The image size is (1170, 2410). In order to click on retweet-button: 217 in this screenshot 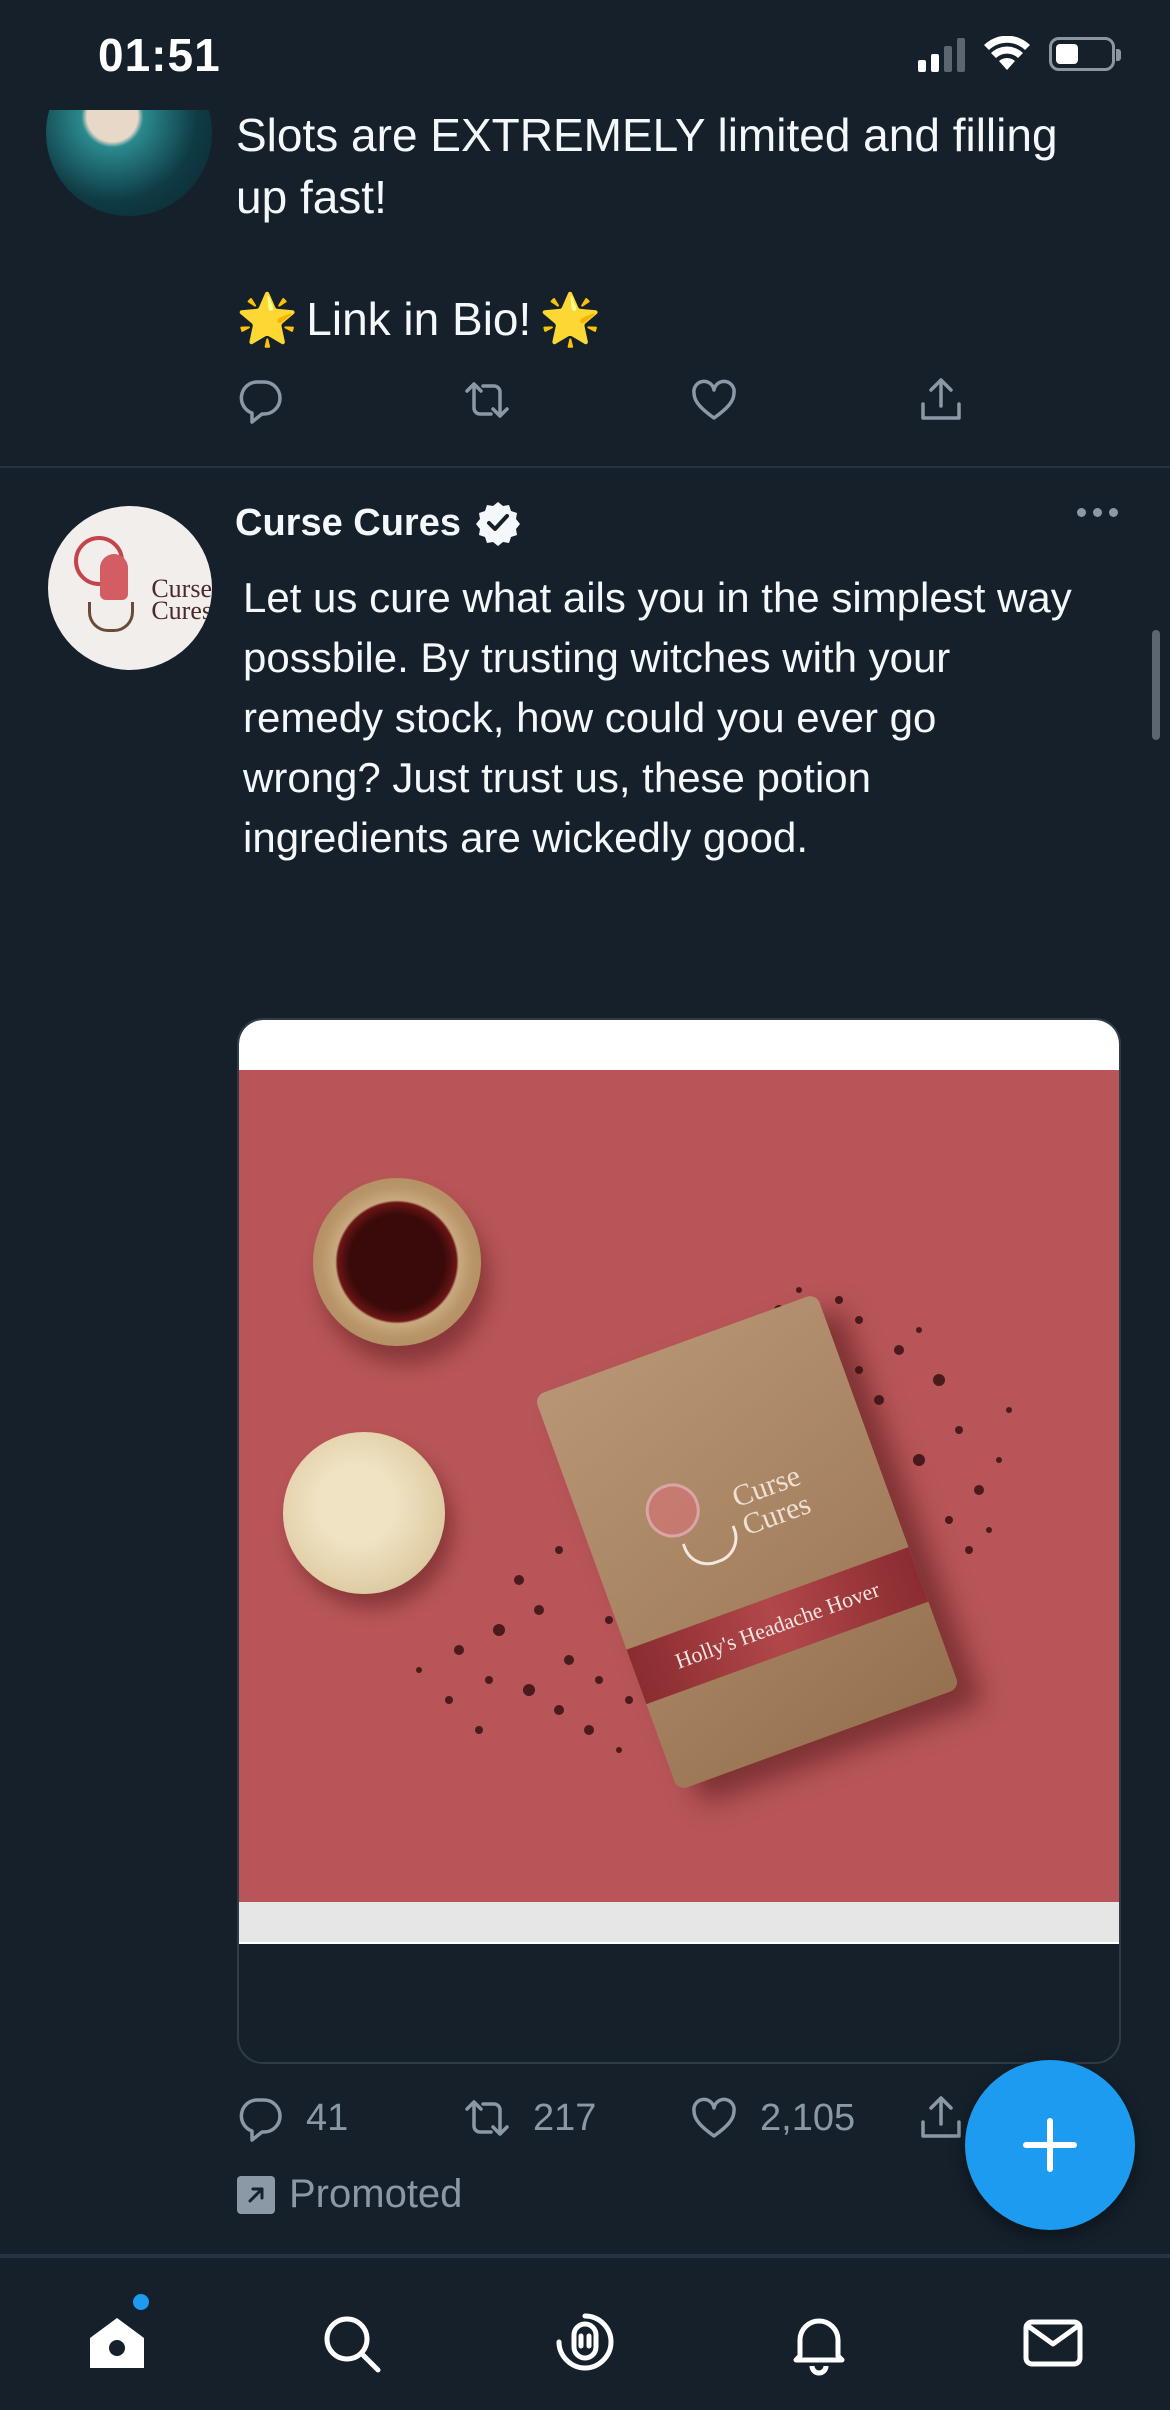, I will do `click(576, 2118)`.